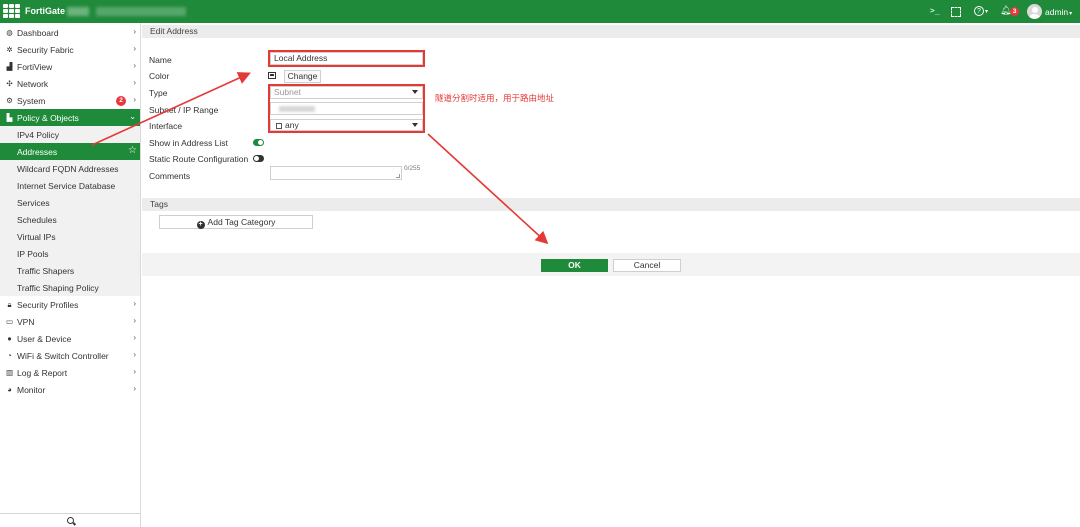  Describe the element at coordinates (166, 126) in the screenshot. I see `interface-label: Interface` at that location.